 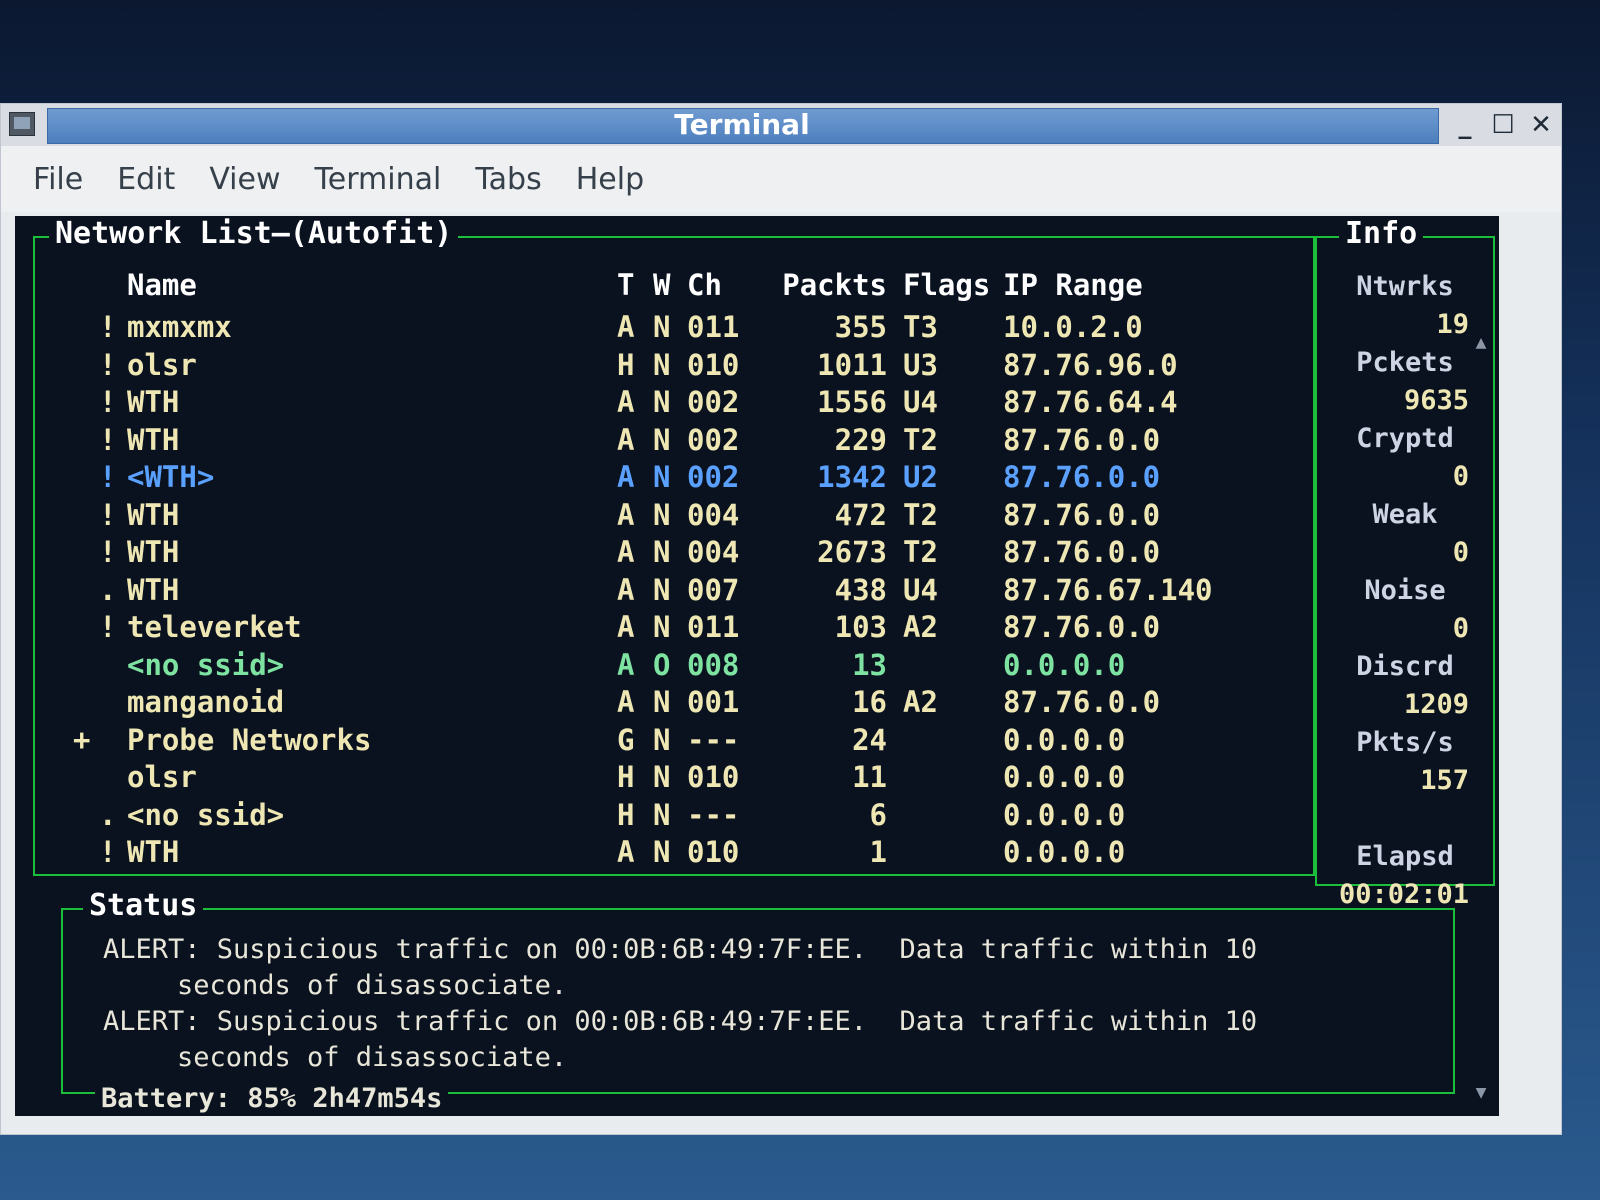 I want to click on minimize-icon: _, so click(x=1465, y=125).